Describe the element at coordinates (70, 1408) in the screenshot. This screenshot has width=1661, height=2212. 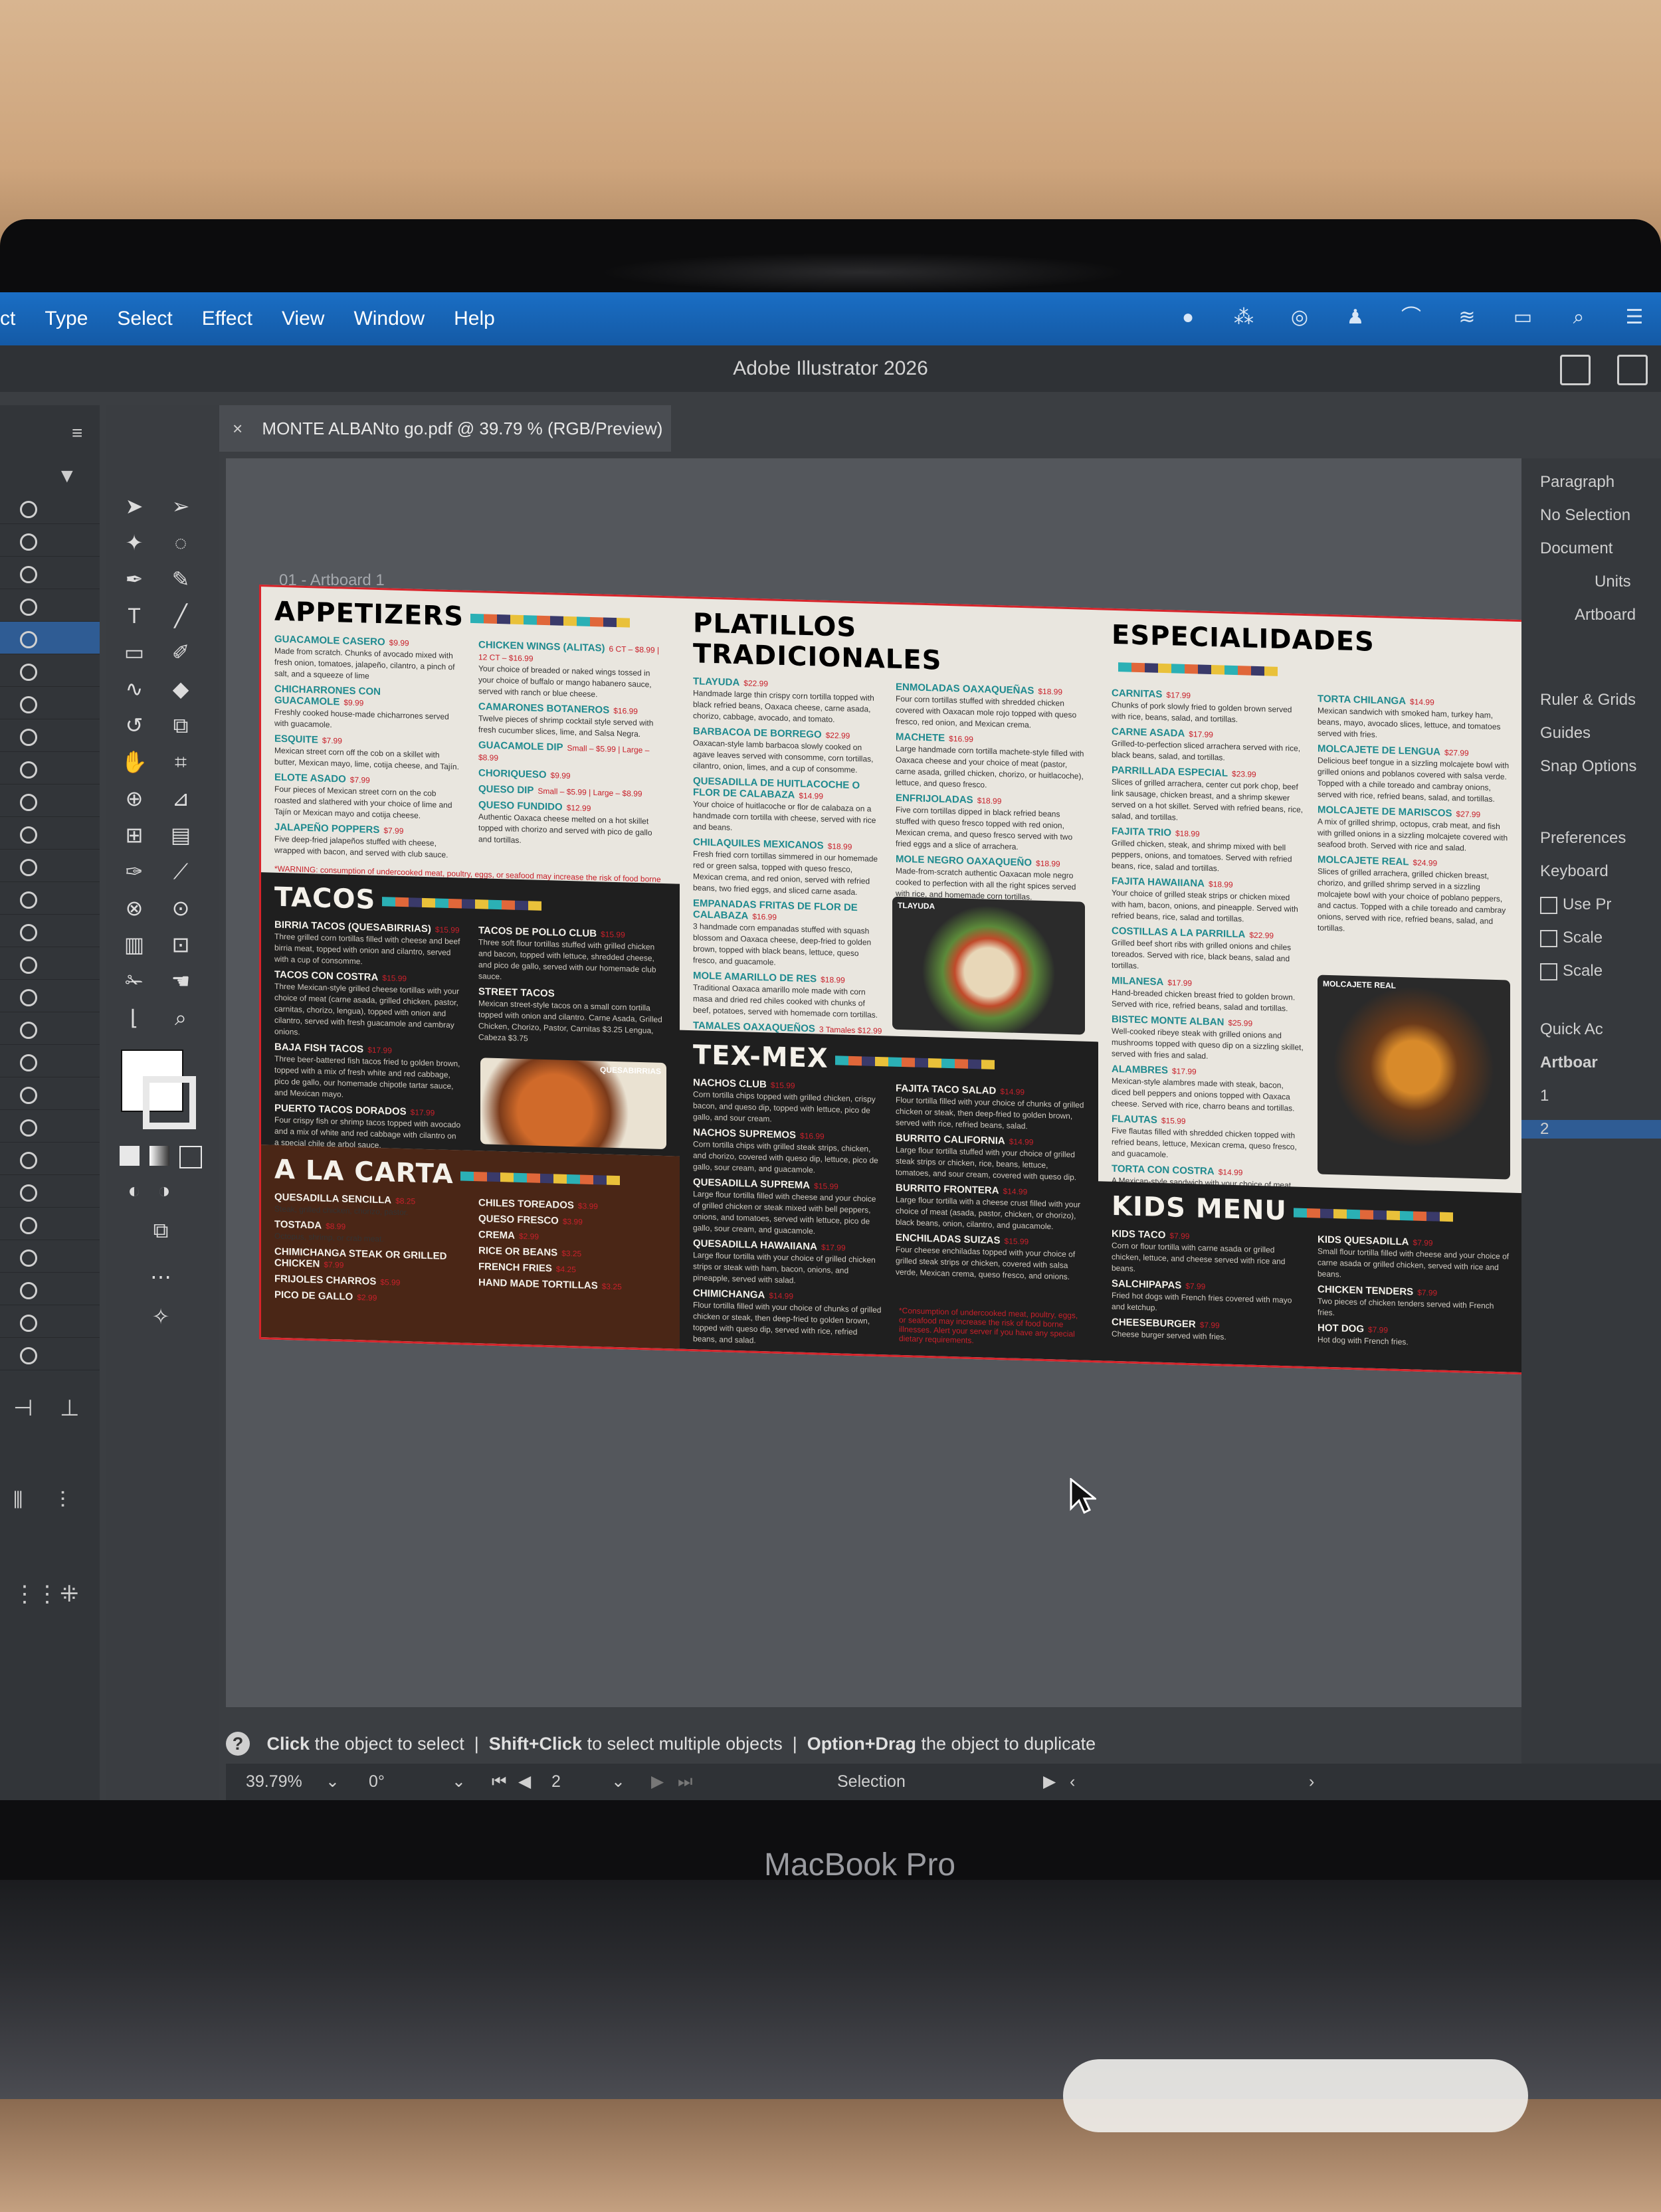
I see `align-bottom-icon: ⊥` at that location.